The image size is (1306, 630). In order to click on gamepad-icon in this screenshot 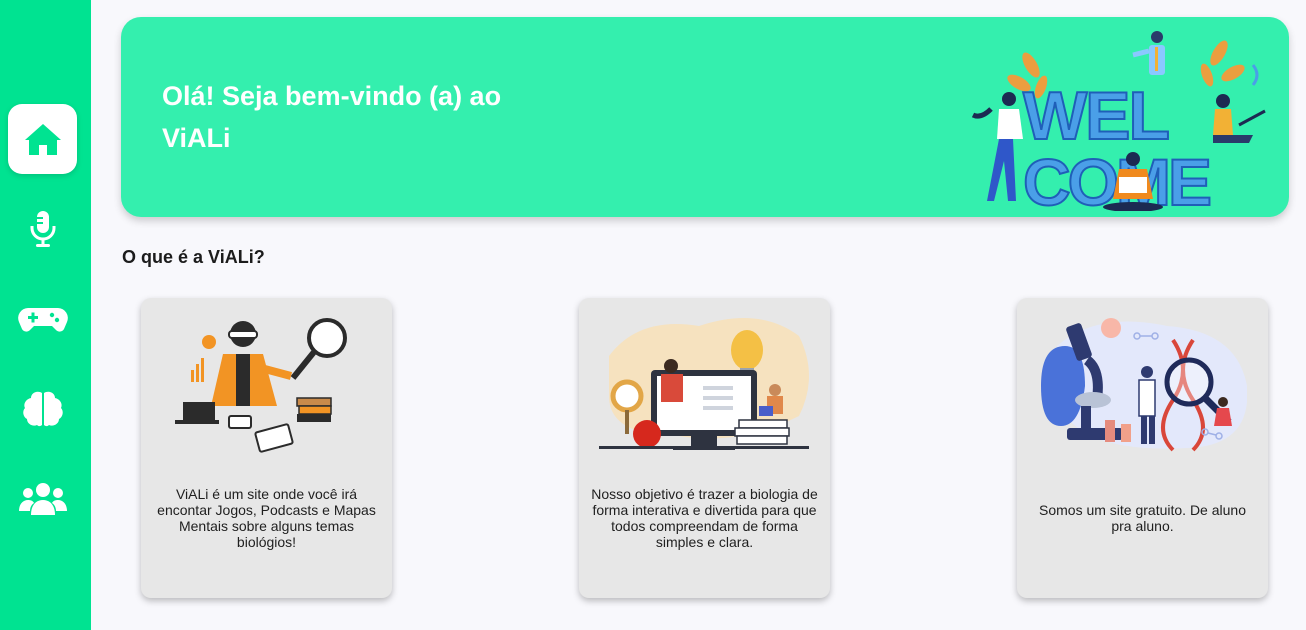, I will do `click(42, 320)`.